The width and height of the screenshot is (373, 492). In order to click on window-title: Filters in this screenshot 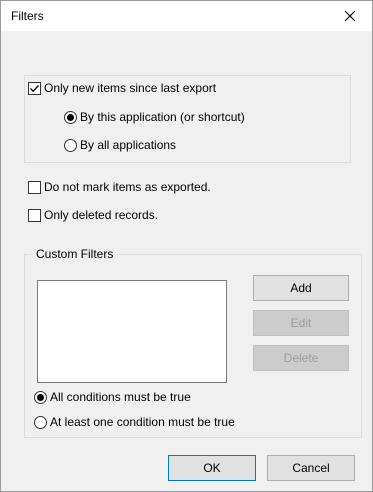, I will do `click(27, 16)`.